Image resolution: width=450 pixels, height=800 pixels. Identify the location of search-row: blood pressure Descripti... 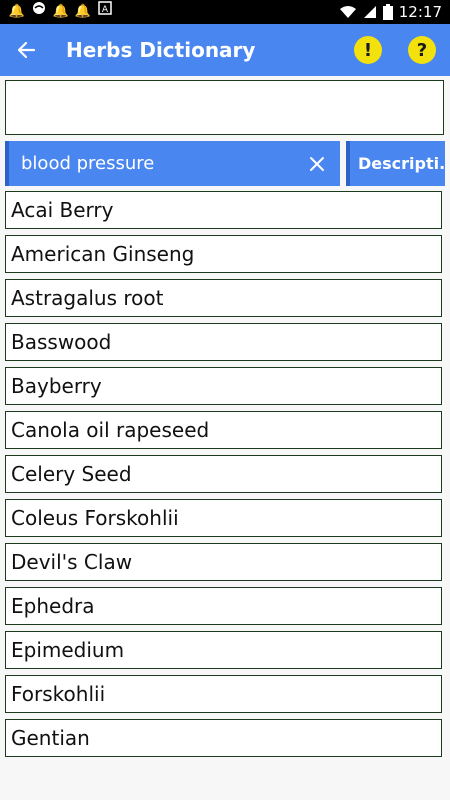
(225, 163).